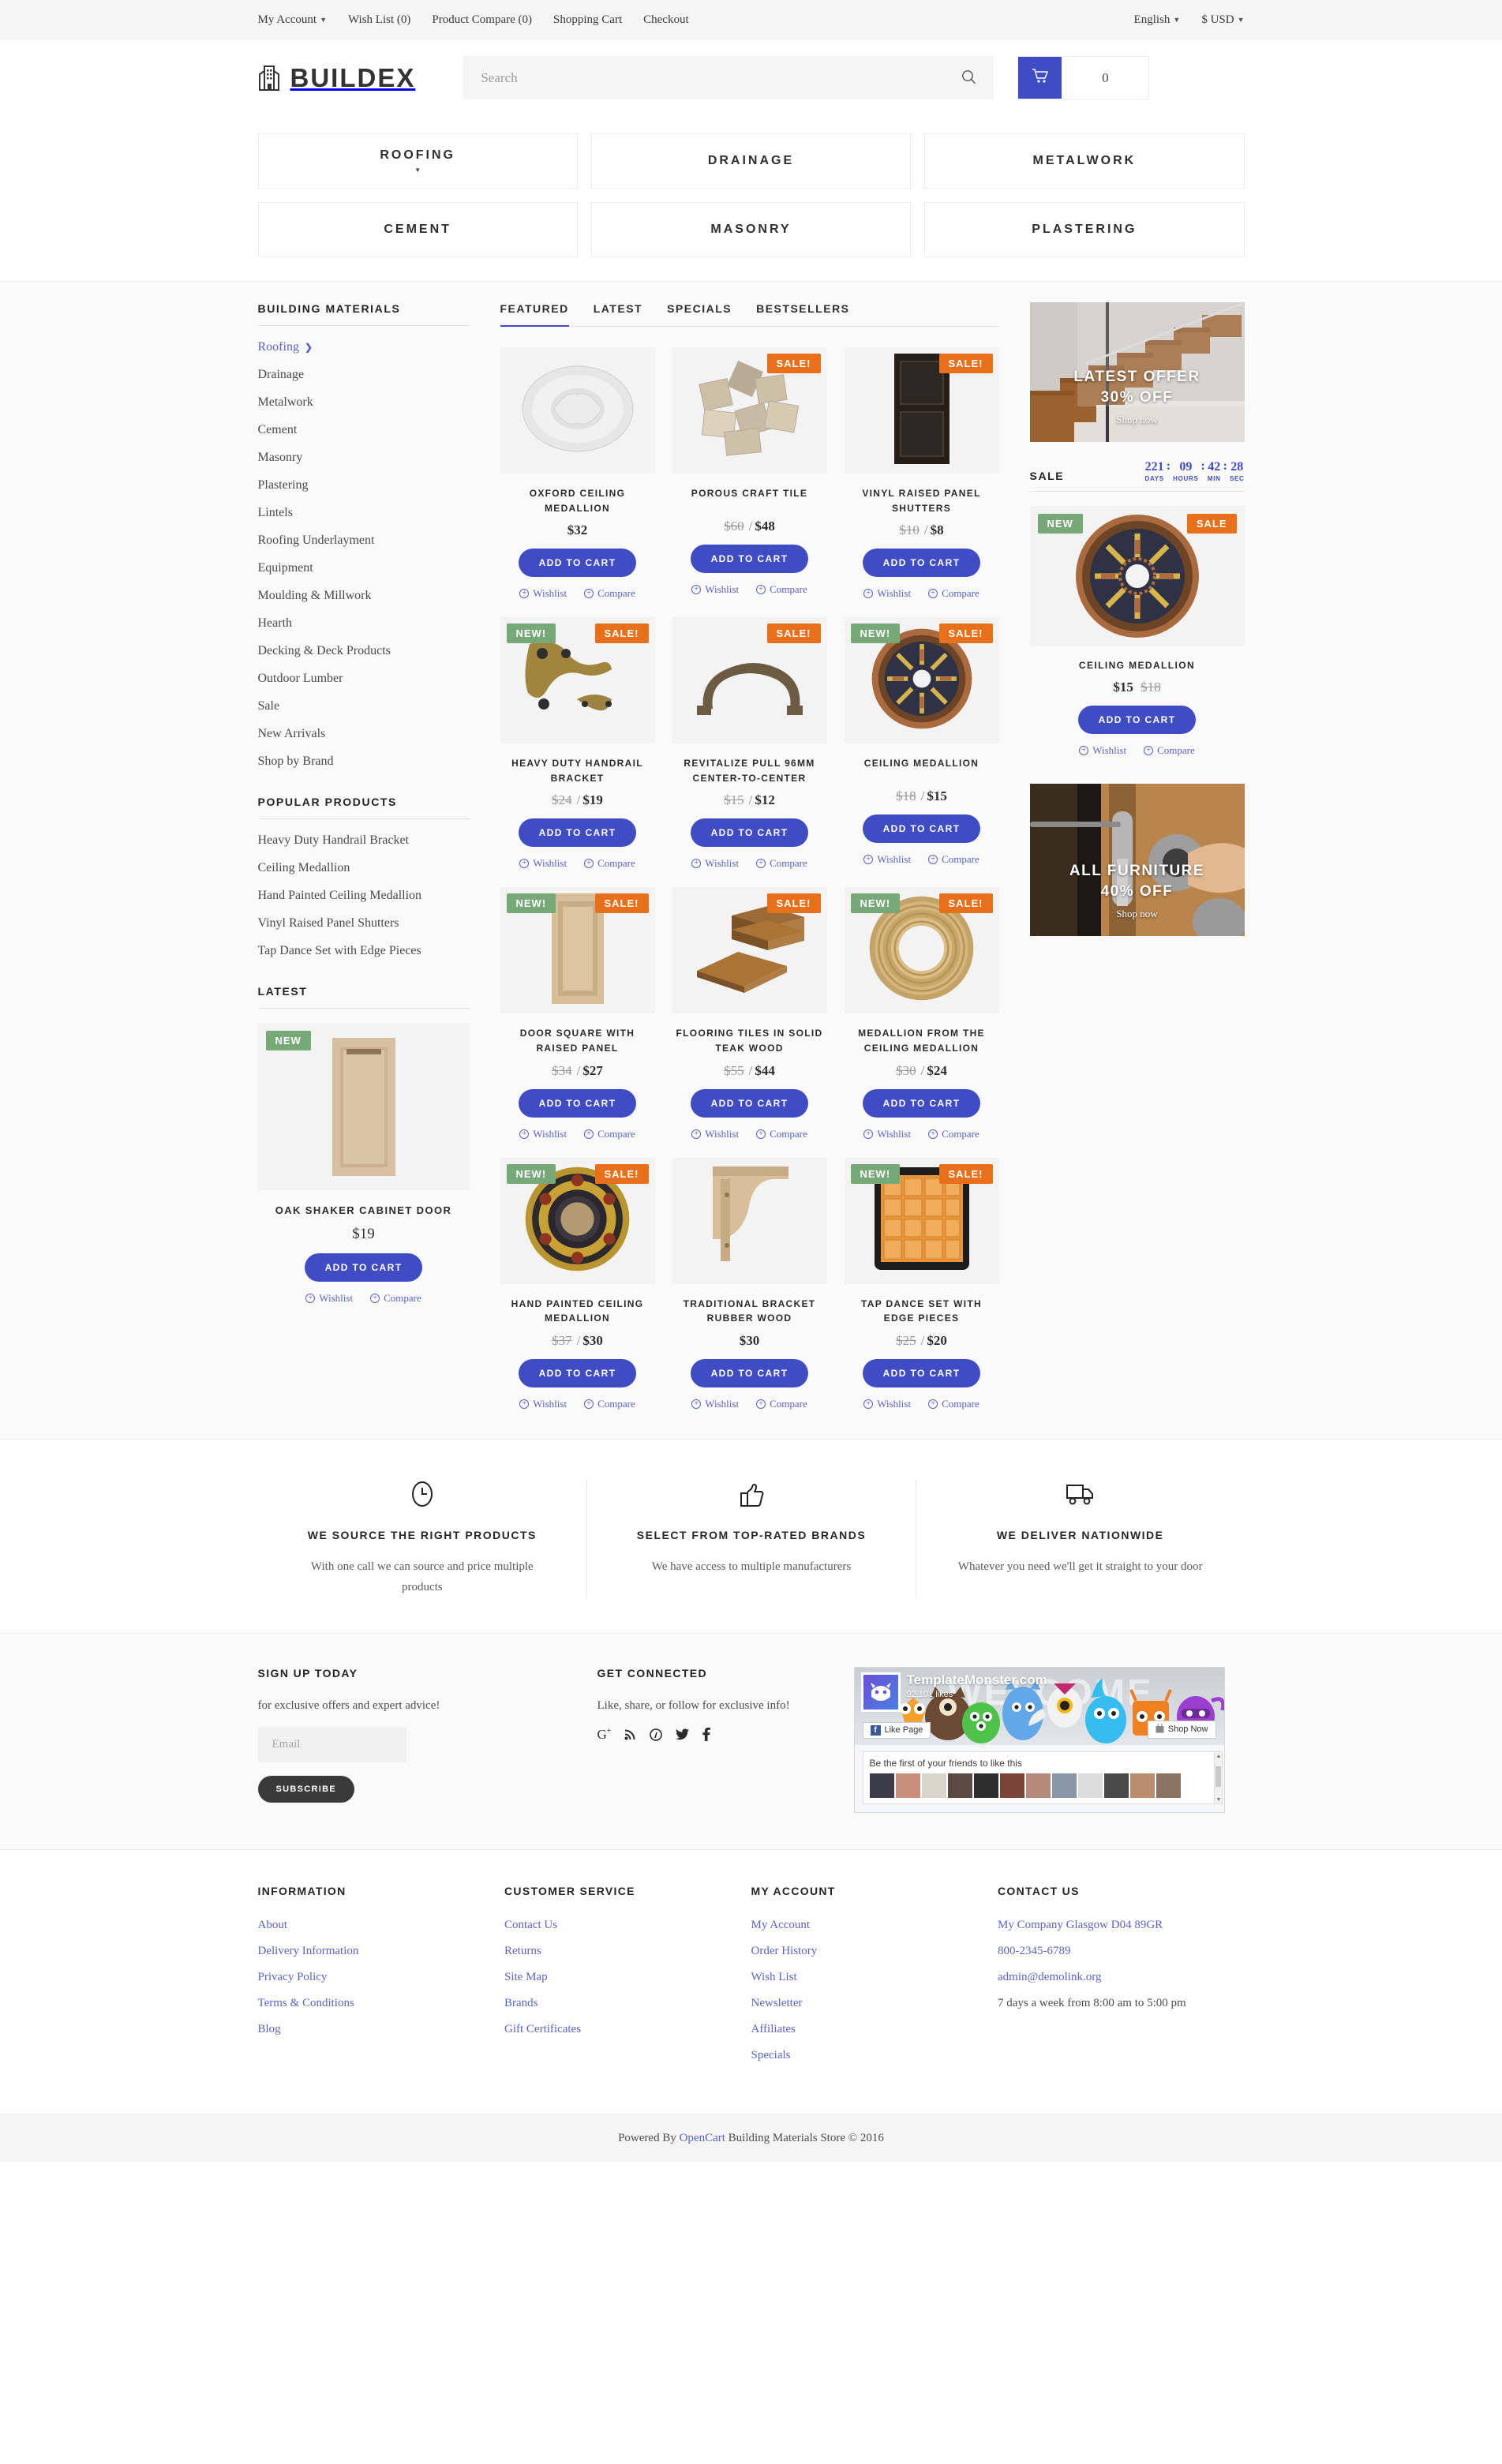 The image size is (1502, 2464). Describe the element at coordinates (315, 595) in the screenshot. I see `sidebar-item-moulding-millwork: Moulding & Millwork` at that location.